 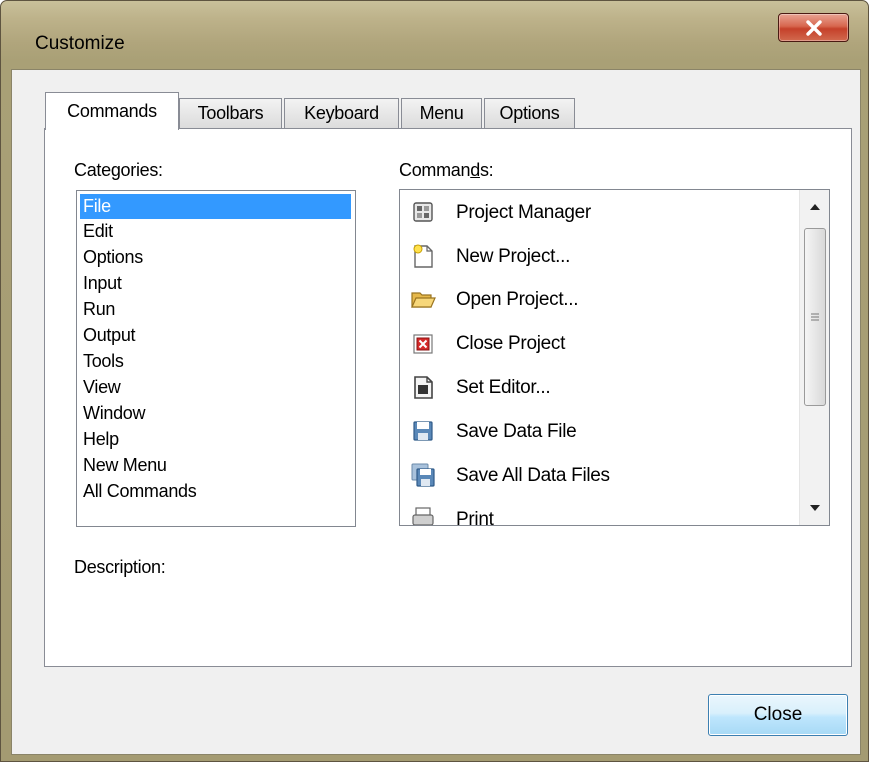 I want to click on categories-label: Categories:, so click(x=118, y=170).